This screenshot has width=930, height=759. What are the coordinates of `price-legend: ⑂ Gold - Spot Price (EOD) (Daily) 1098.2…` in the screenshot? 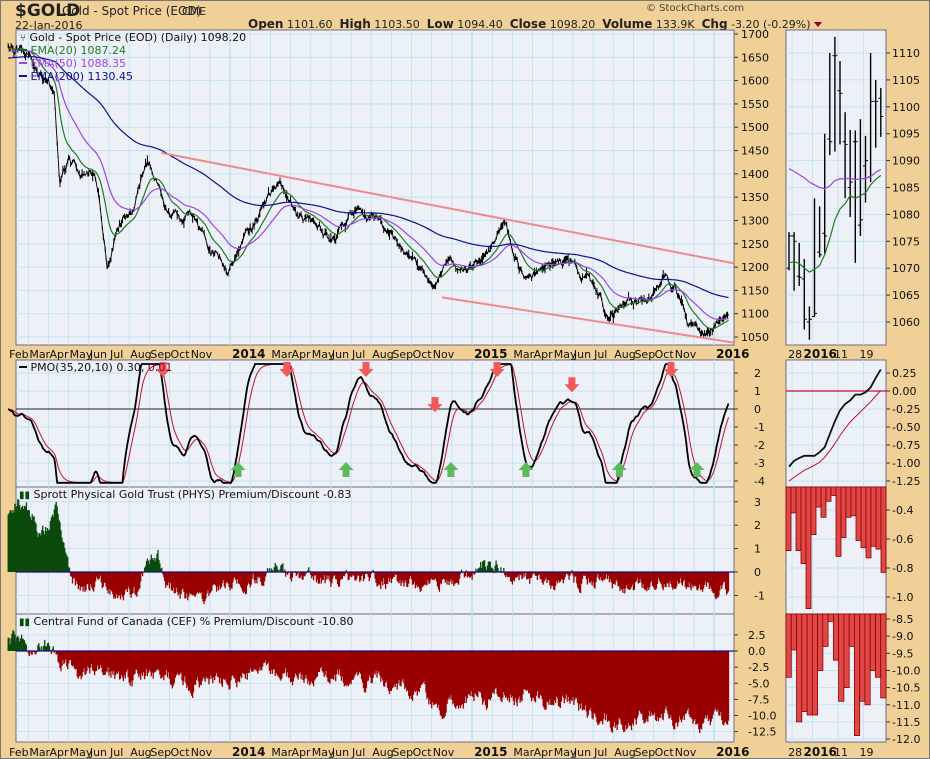 It's located at (133, 37).